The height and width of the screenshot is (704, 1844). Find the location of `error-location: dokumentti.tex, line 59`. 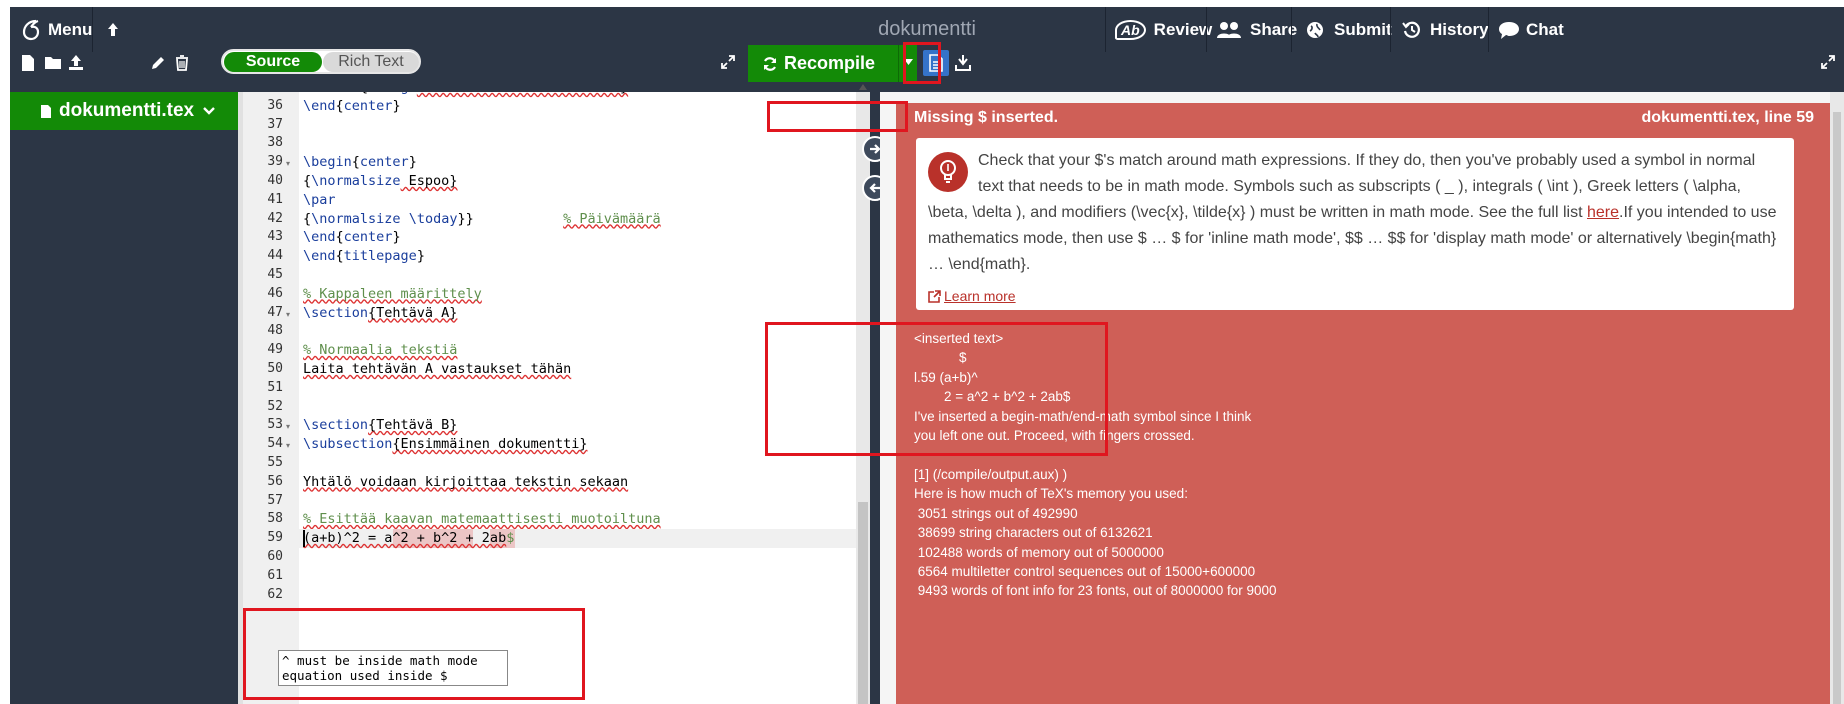

error-location: dokumentti.tex, line 59 is located at coordinates (1728, 118).